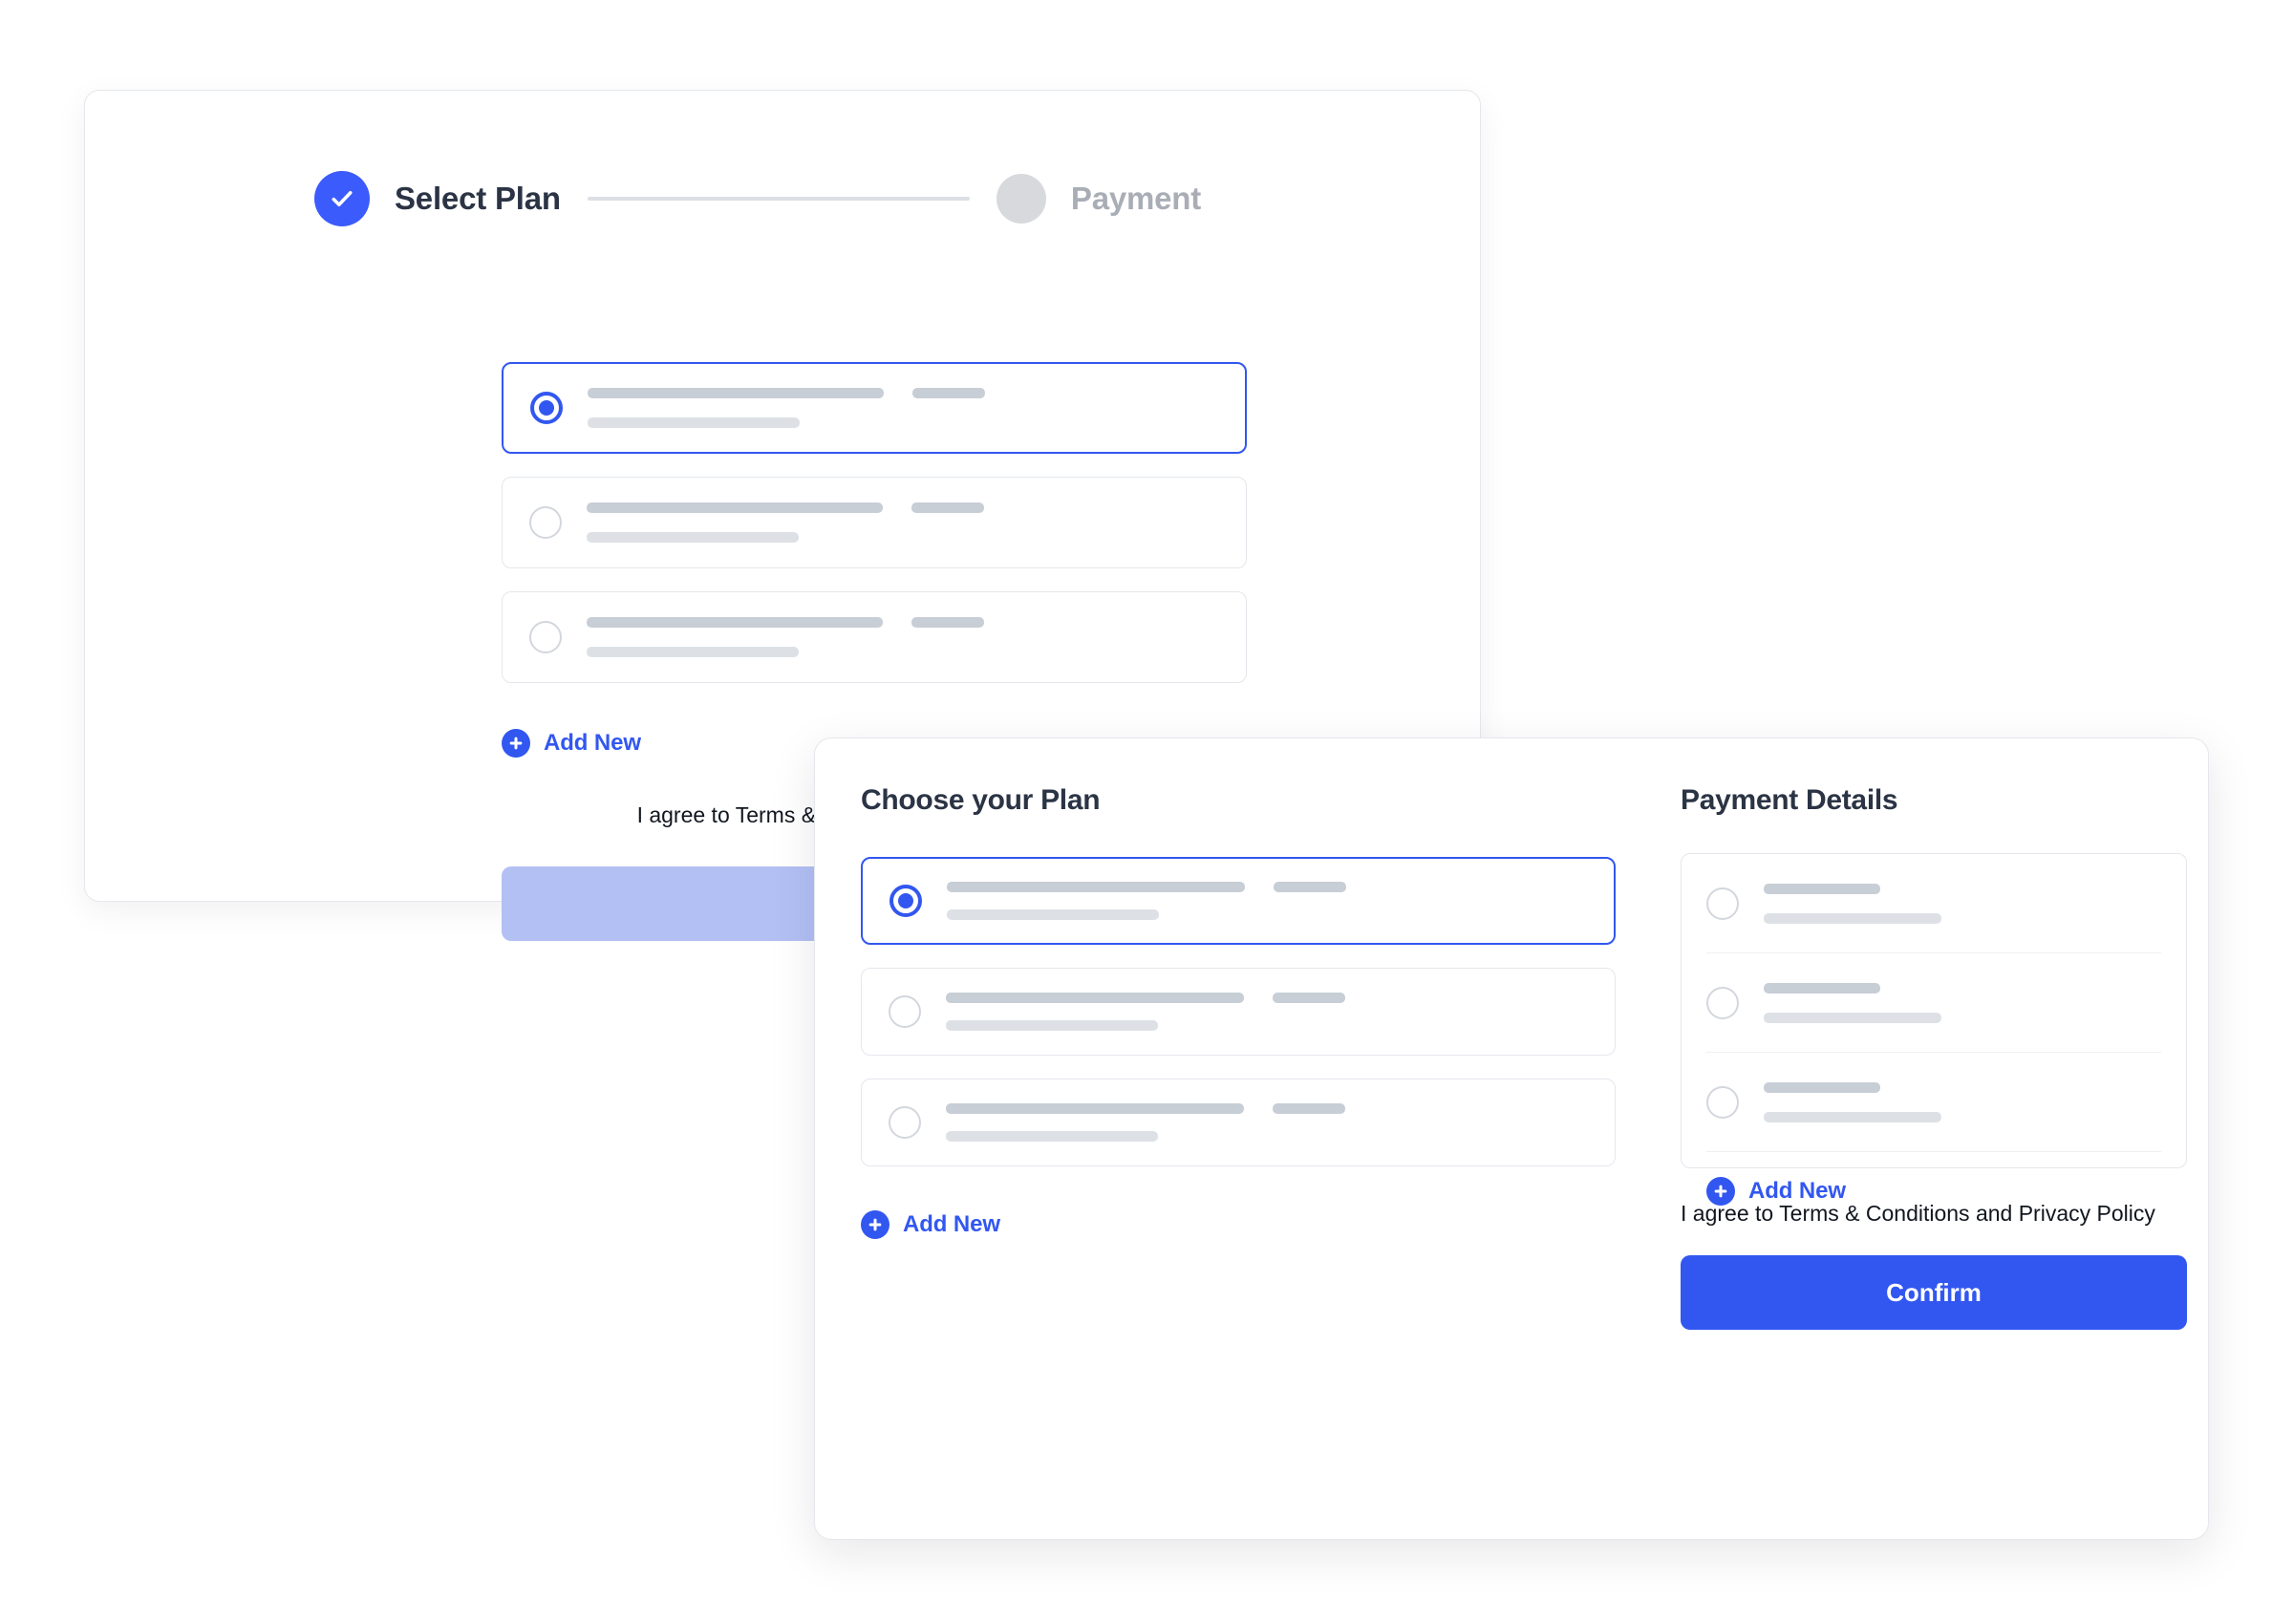  Describe the element at coordinates (1789, 800) in the screenshot. I see `payment-details-title: Payment Details` at that location.